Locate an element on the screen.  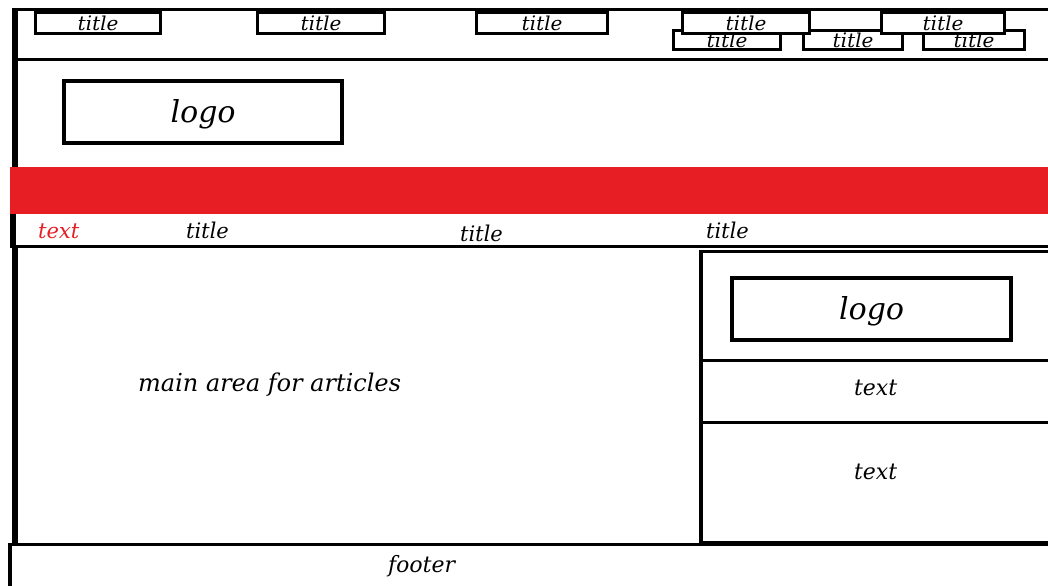
site-logo: logo is located at coordinates (203, 112).